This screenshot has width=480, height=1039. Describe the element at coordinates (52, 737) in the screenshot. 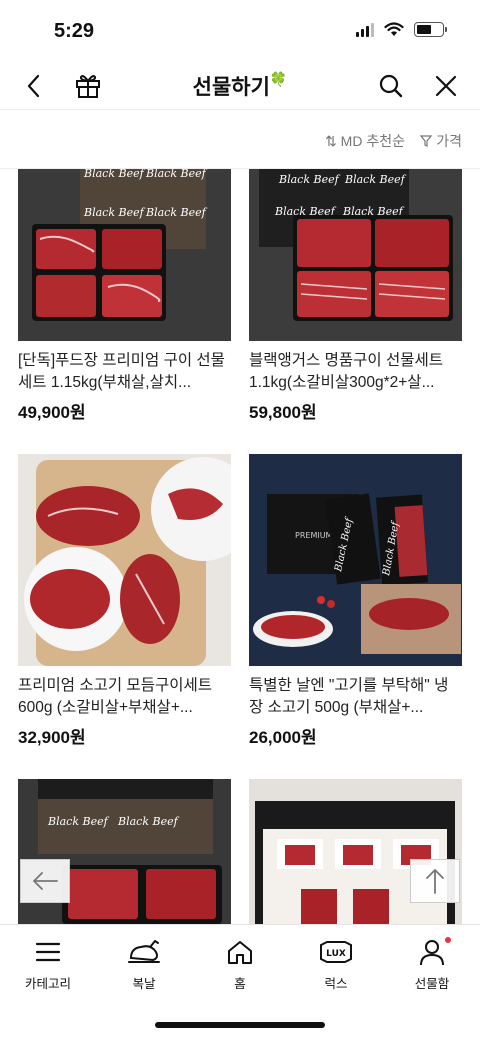

I see `product-price: 32,900원` at that location.